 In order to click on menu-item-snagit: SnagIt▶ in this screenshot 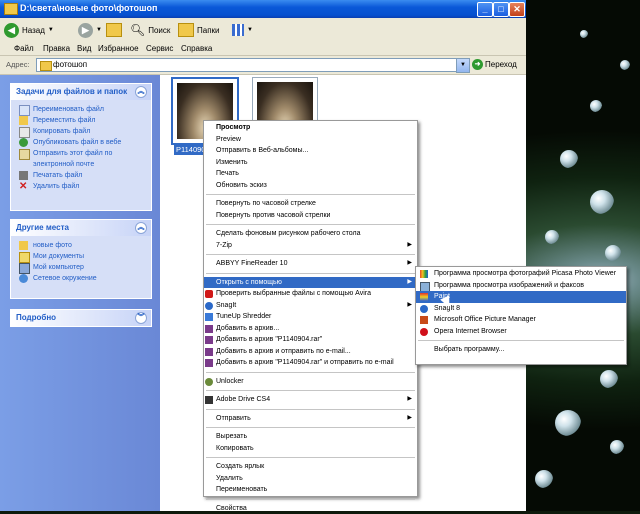, I will do `click(310, 306)`.